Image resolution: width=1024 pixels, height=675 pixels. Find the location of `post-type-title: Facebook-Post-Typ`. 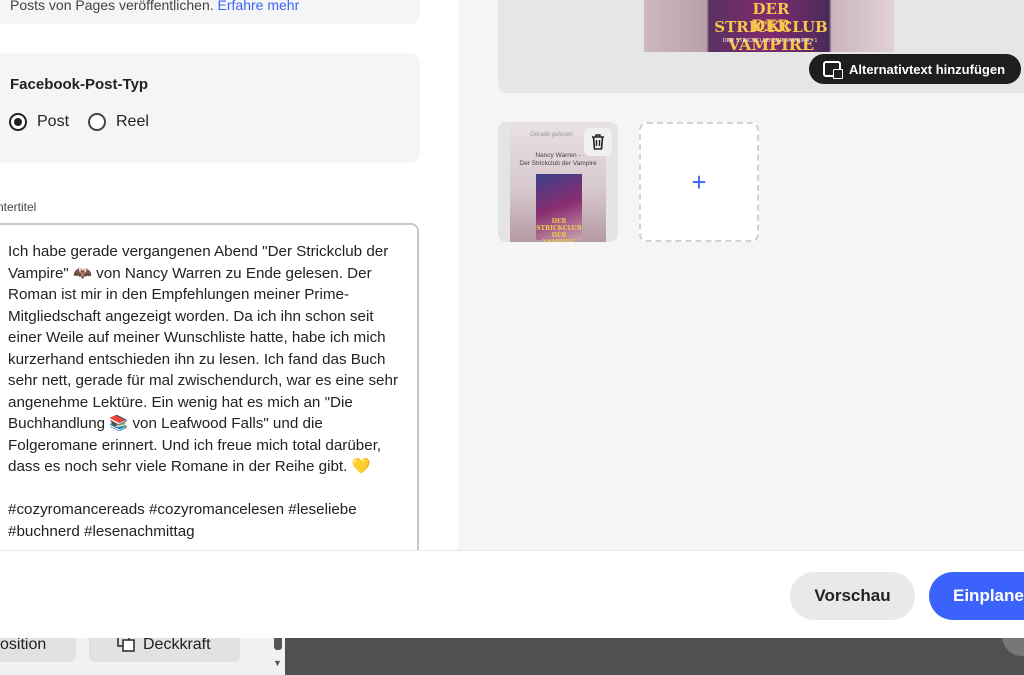

post-type-title: Facebook-Post-Typ is located at coordinates (79, 84).